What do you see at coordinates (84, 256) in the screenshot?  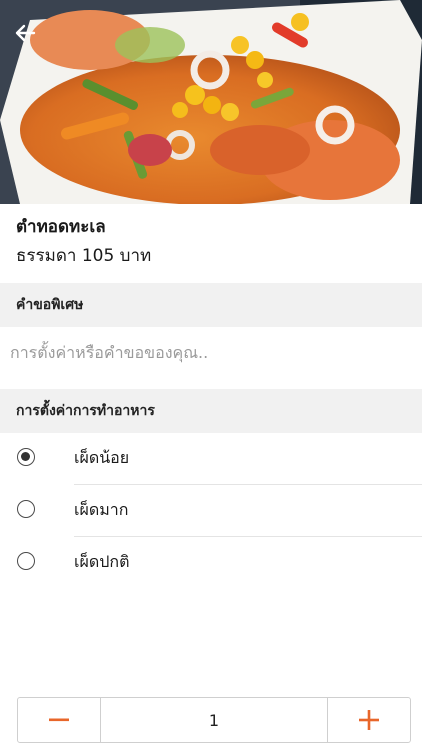 I see `dish-price: ธรรมดา 105 บาท` at bounding box center [84, 256].